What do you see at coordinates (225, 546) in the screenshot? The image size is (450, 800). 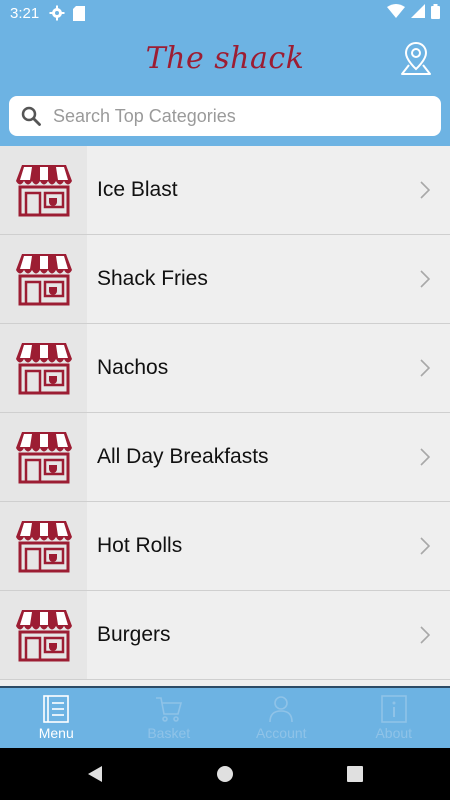 I see `category-item-hot-rolls: Hot Rolls` at bounding box center [225, 546].